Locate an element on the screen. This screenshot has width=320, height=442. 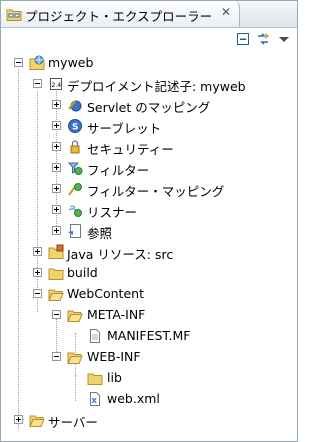
tree-item-java-resources: Java リソース: src is located at coordinates (149, 252).